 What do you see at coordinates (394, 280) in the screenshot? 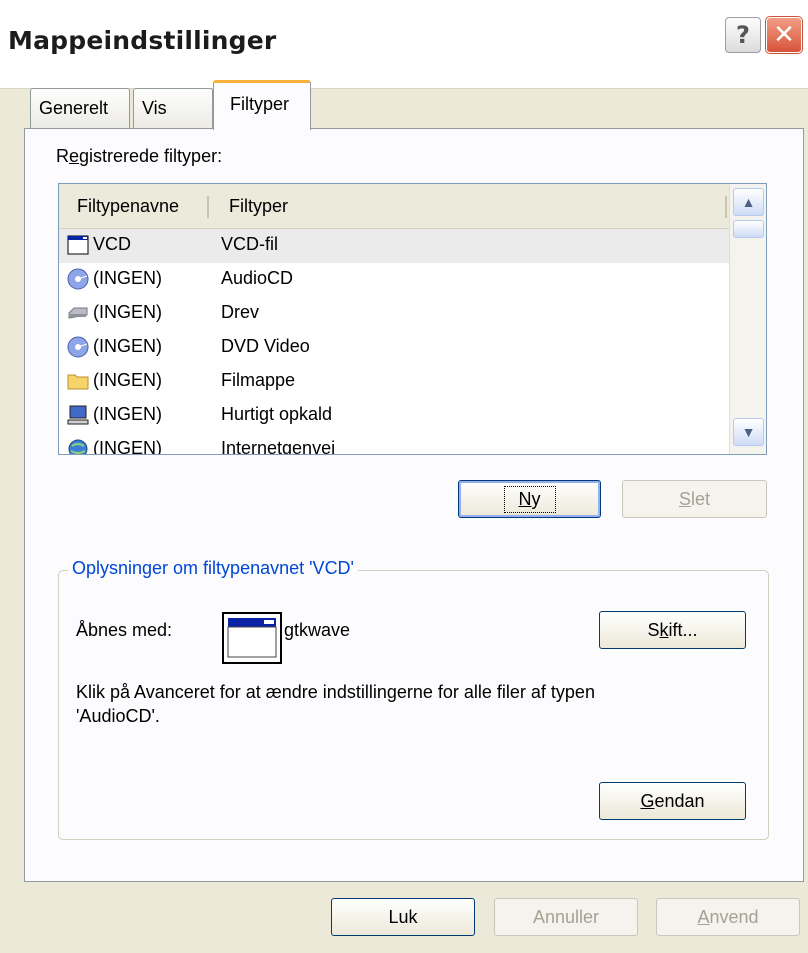
I see `list-item: (INGEN) AudioCD` at bounding box center [394, 280].